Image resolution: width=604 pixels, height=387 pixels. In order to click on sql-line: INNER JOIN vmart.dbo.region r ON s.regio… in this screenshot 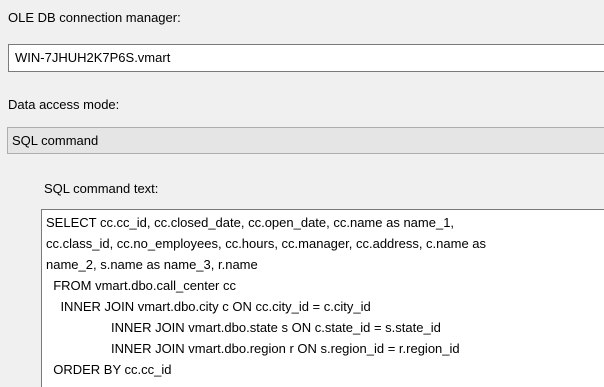, I will do `click(253, 348)`.